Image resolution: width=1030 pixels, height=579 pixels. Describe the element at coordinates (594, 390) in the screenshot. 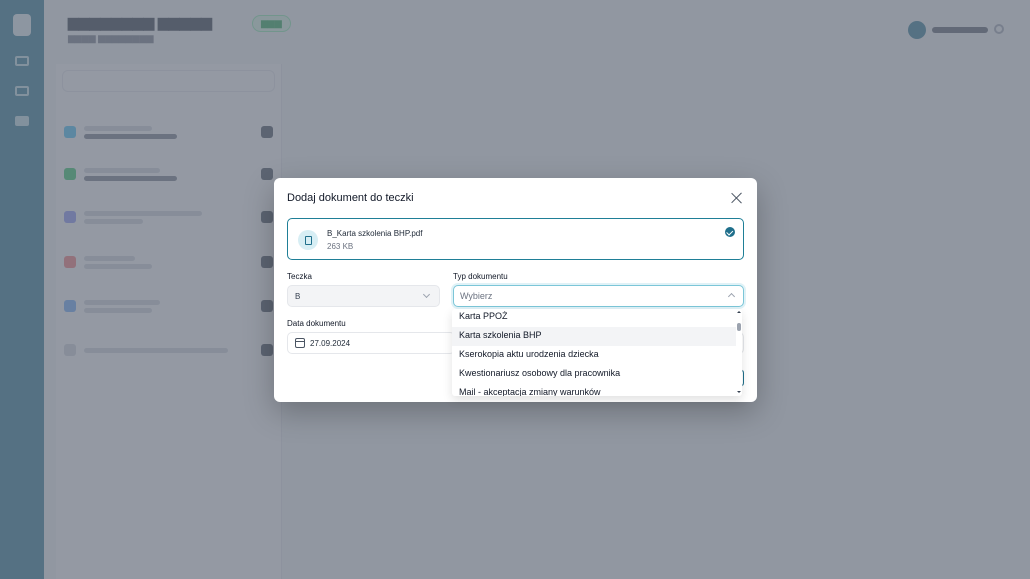

I see `dropdown-option: Mail - akceptacja zmiany warunków` at that location.